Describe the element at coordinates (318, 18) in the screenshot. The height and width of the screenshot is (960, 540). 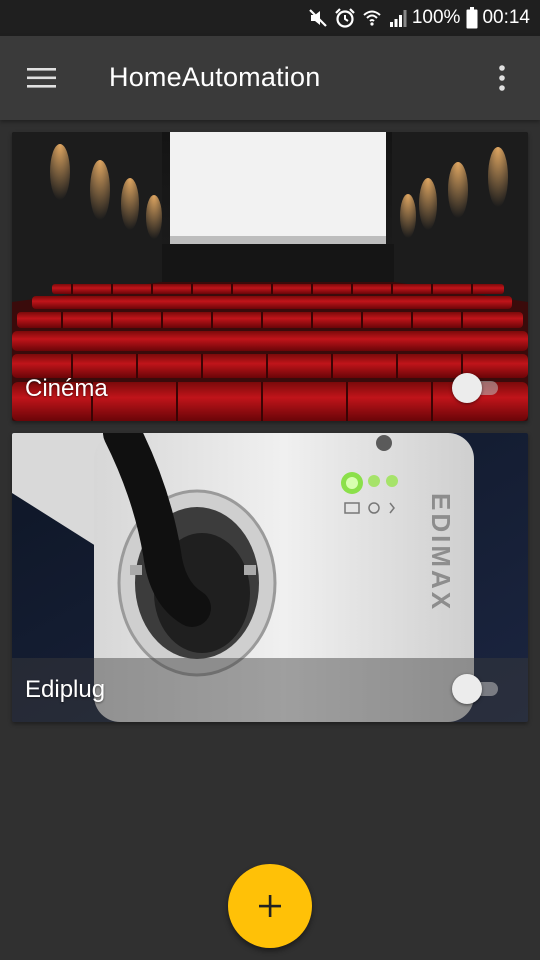
I see `mute-icon` at that location.